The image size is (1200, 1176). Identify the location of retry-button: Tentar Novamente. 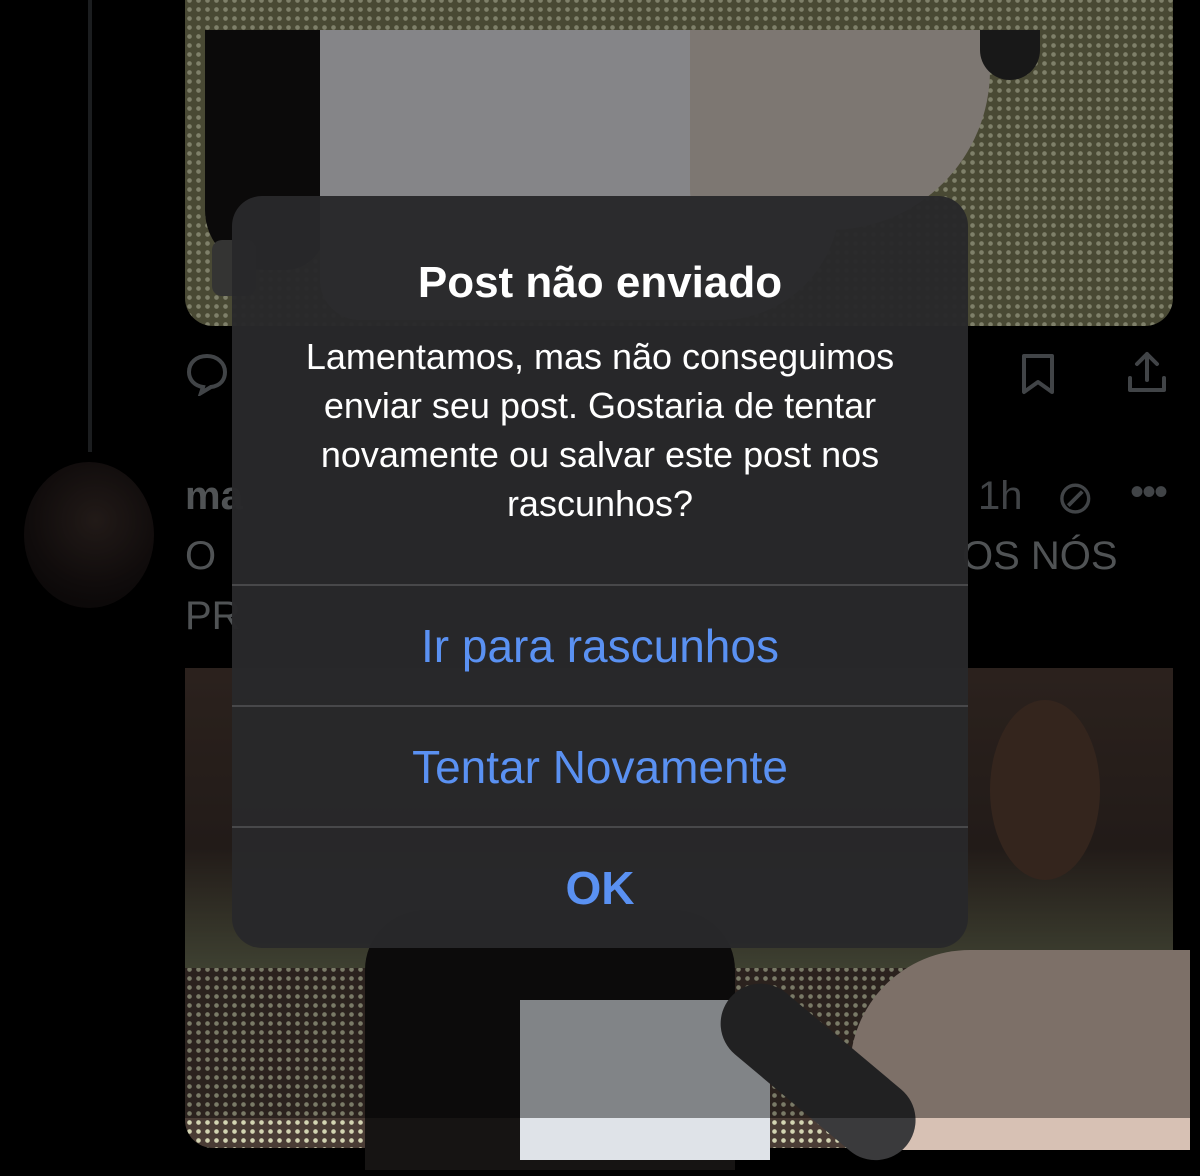
(600, 766).